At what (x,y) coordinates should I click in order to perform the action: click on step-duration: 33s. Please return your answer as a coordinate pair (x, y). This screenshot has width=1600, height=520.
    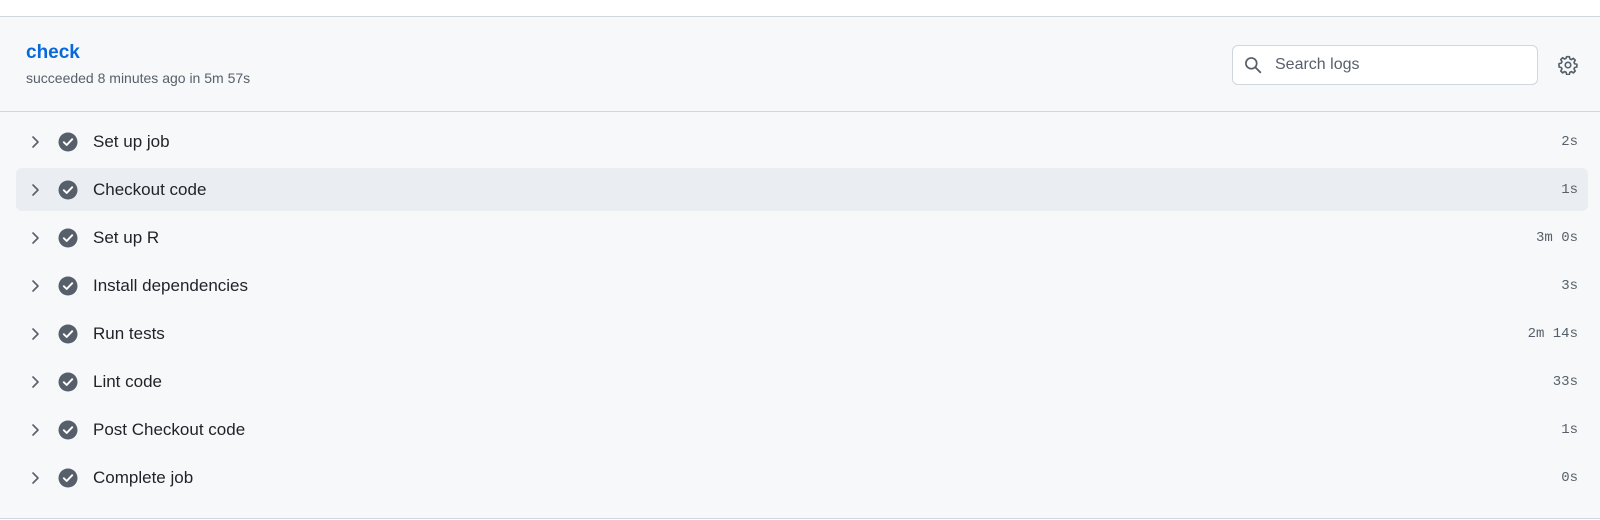
    Looking at the image, I should click on (1565, 381).